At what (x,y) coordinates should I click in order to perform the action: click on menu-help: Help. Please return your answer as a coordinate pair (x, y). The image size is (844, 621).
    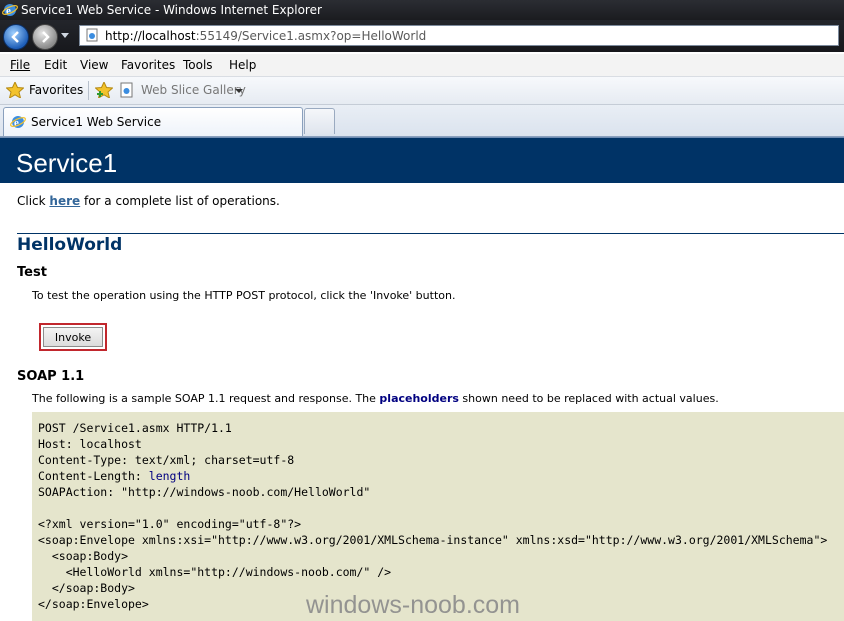
    Looking at the image, I should click on (242, 65).